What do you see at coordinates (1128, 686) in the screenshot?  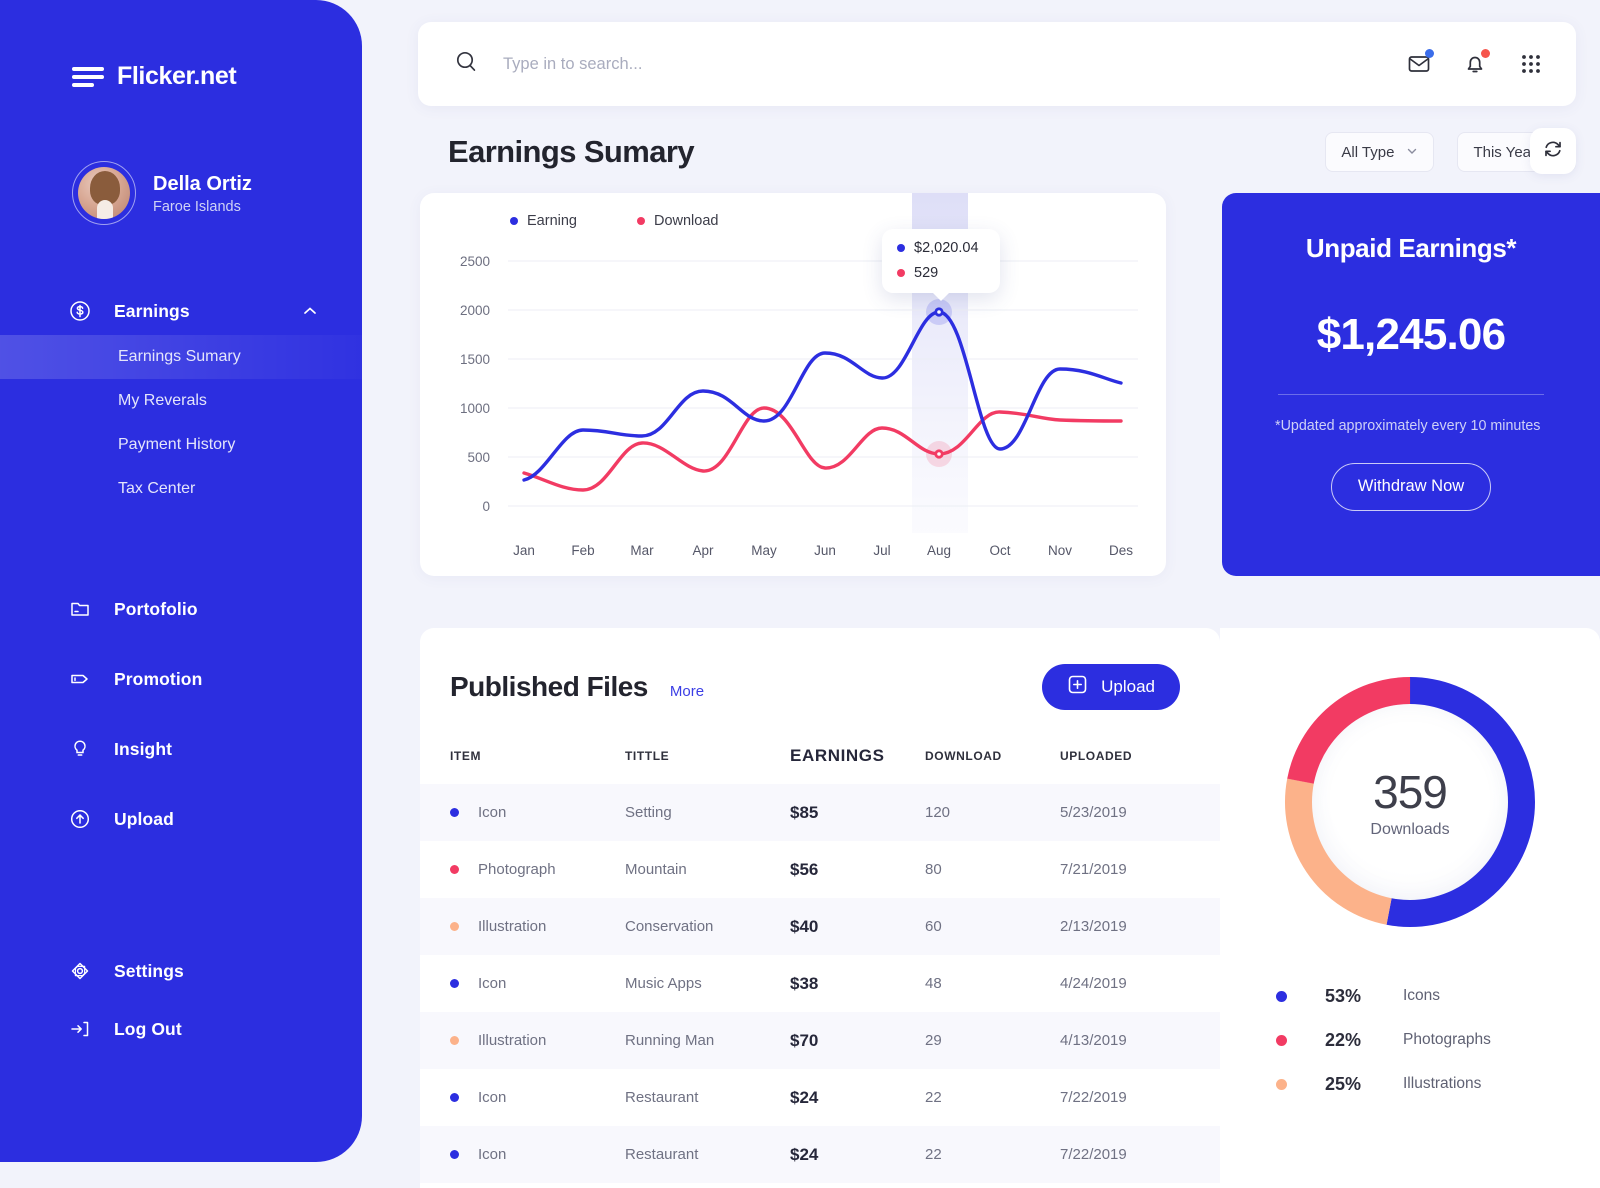 I see `upload-button-label: Upload` at bounding box center [1128, 686].